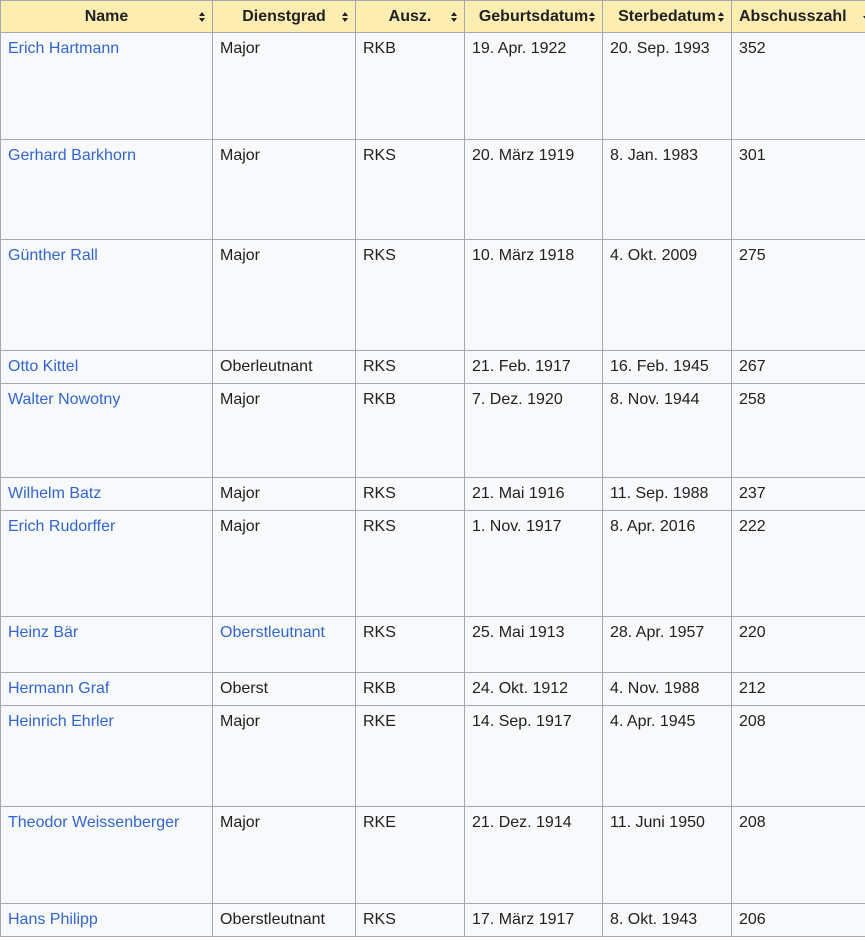 This screenshot has width=865, height=940. I want to click on person-link: Gerhard Barkhorn, so click(72, 155).